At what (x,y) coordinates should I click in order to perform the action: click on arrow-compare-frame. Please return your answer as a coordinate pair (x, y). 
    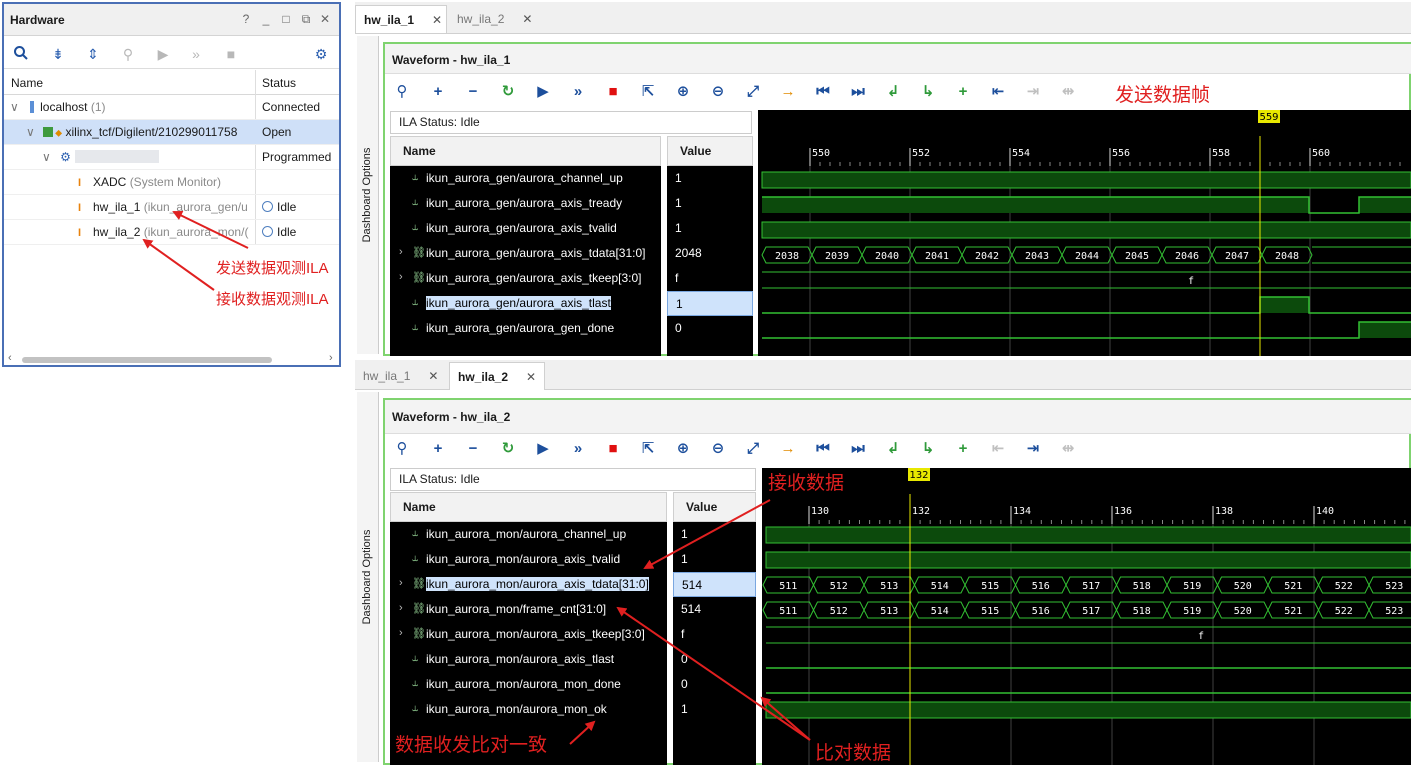
    Looking at the image, I should click on (713, 673).